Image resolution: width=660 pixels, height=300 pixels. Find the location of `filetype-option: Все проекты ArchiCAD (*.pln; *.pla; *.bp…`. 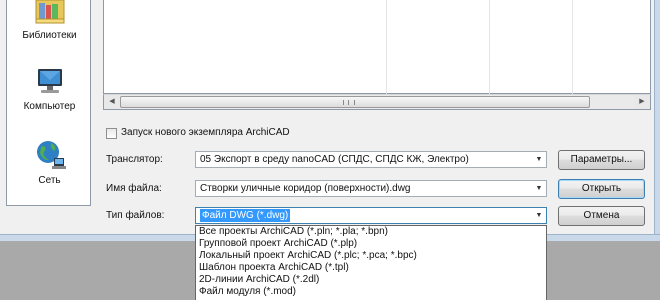

filetype-option: Все проекты ArchiCAD (*.pln; *.pla; *.bp… is located at coordinates (371, 232).